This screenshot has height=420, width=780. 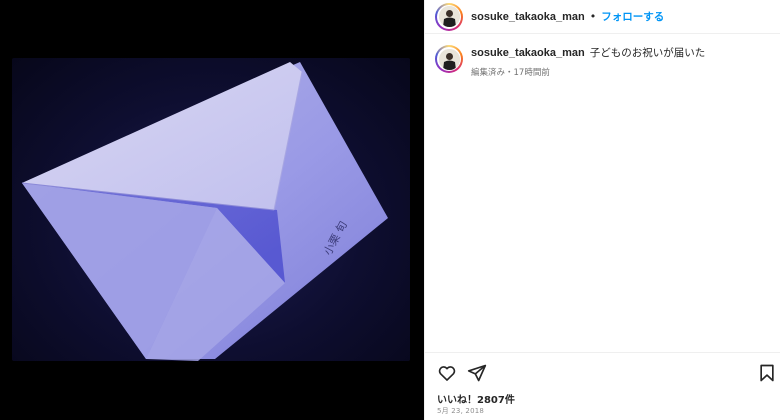 I want to click on avatar-image, so click(x=449, y=16).